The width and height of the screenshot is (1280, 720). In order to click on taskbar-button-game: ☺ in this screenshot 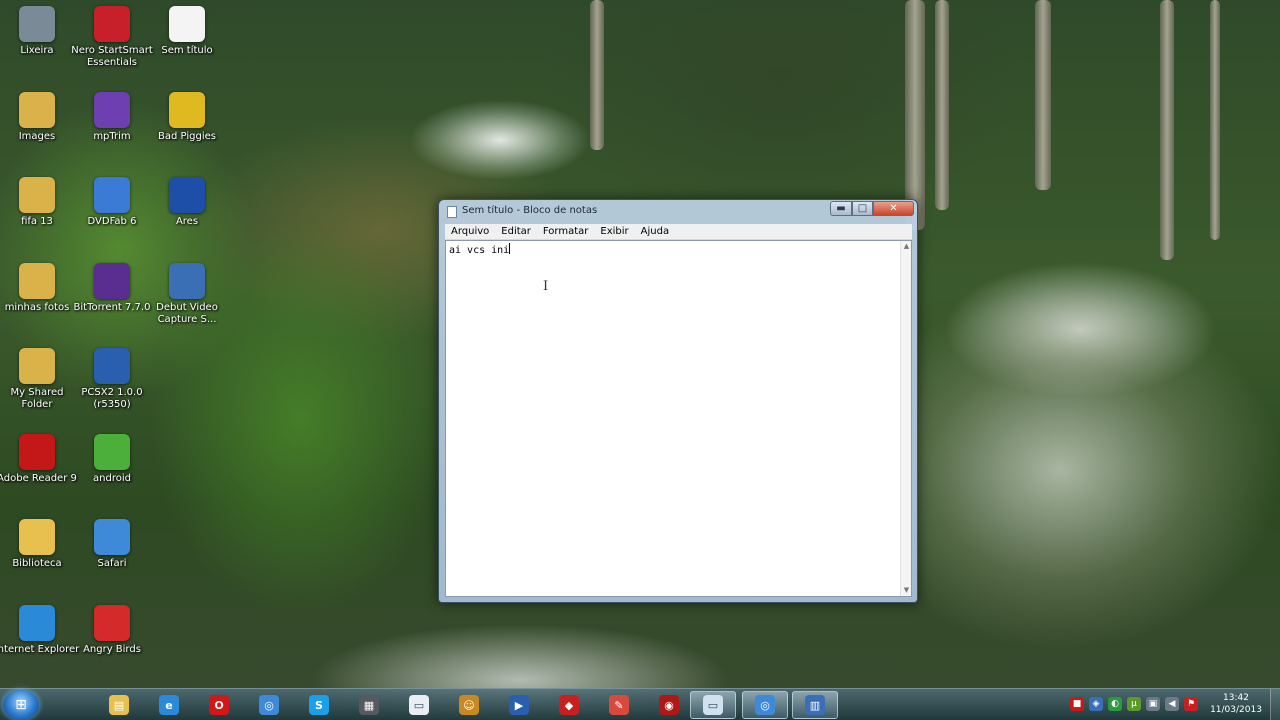, I will do `click(469, 705)`.